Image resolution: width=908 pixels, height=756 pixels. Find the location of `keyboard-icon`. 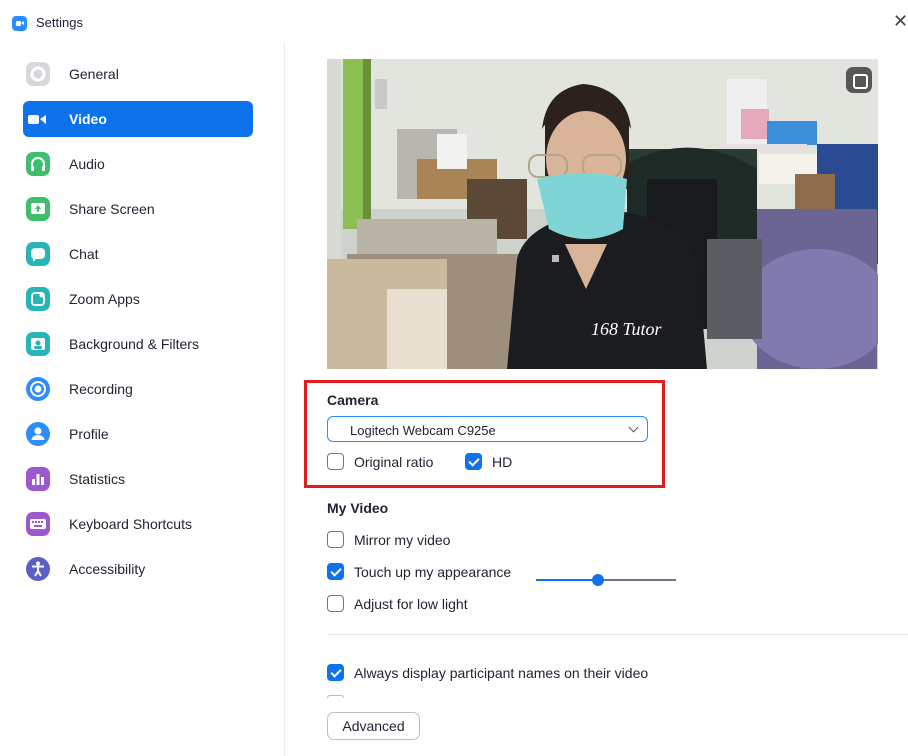

keyboard-icon is located at coordinates (38, 524).